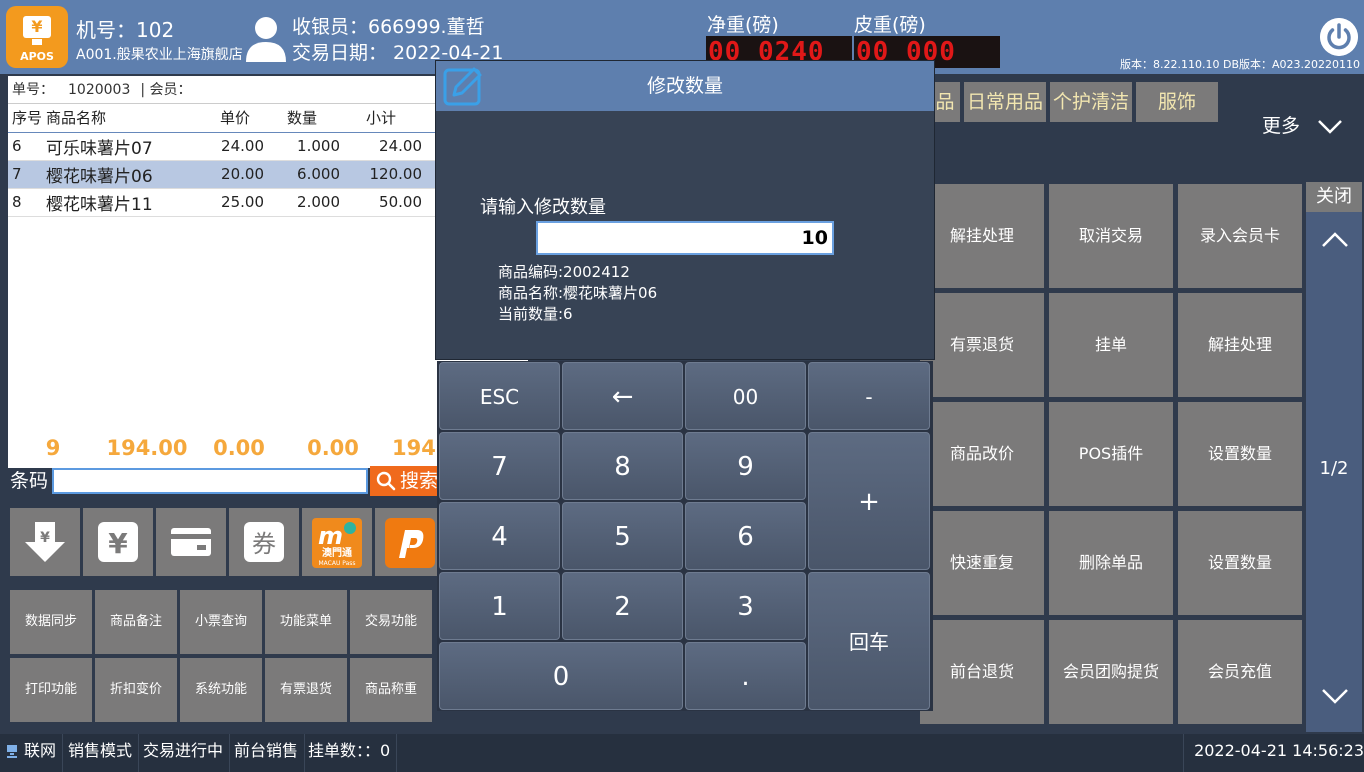 The image size is (1364, 772). I want to click on row-subtotal: 50.00, so click(381, 202).